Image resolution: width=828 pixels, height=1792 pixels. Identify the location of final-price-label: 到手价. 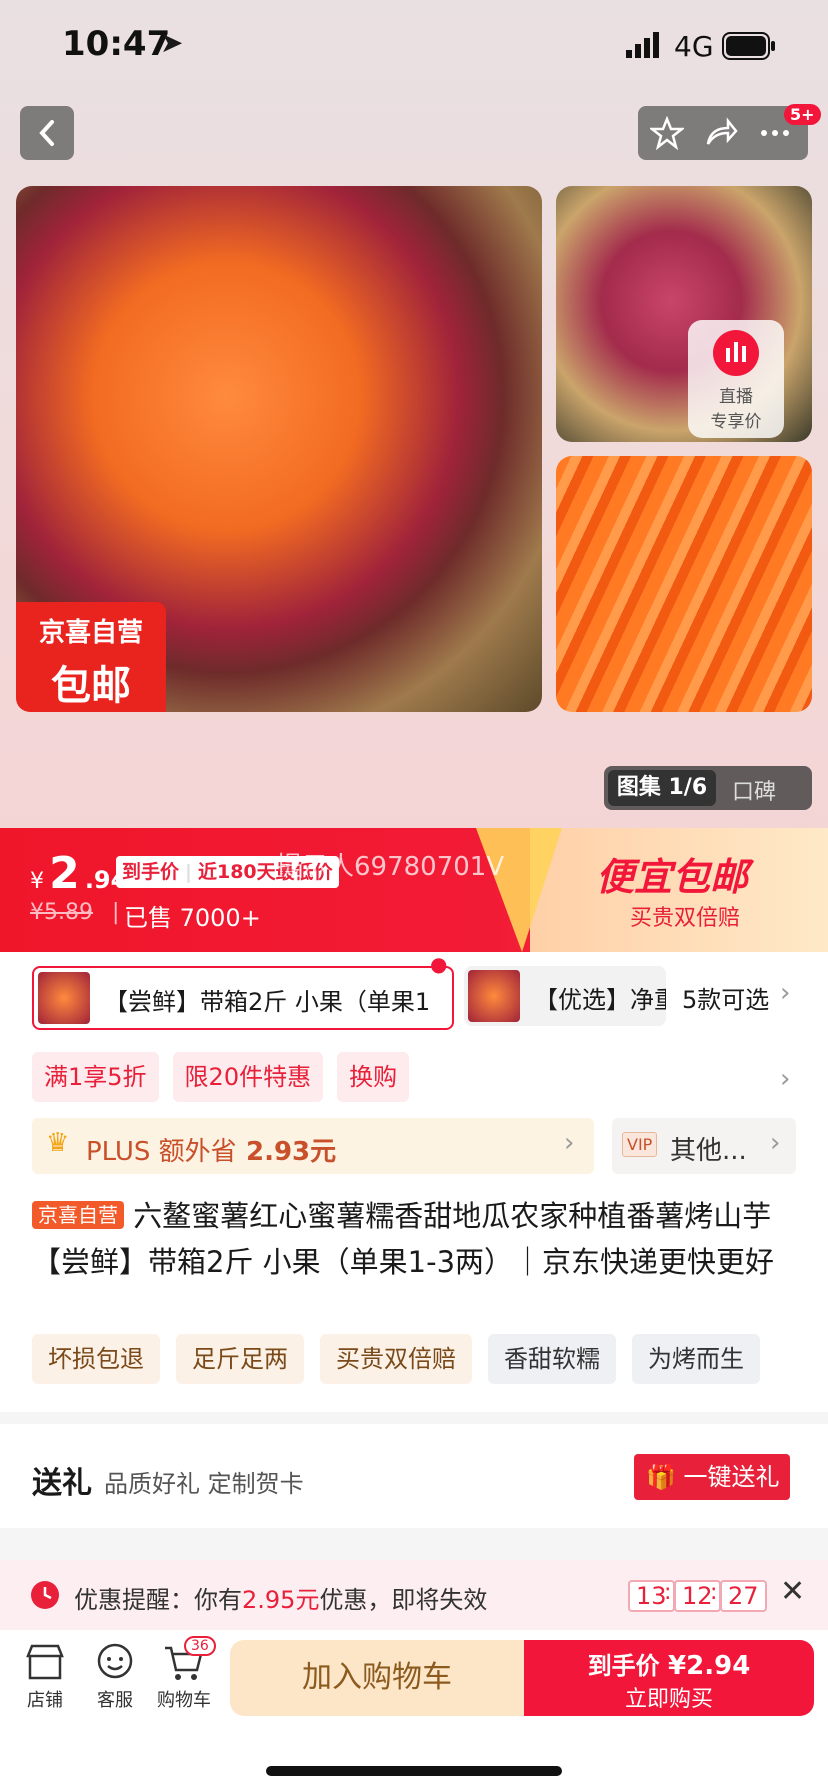
(151, 872).